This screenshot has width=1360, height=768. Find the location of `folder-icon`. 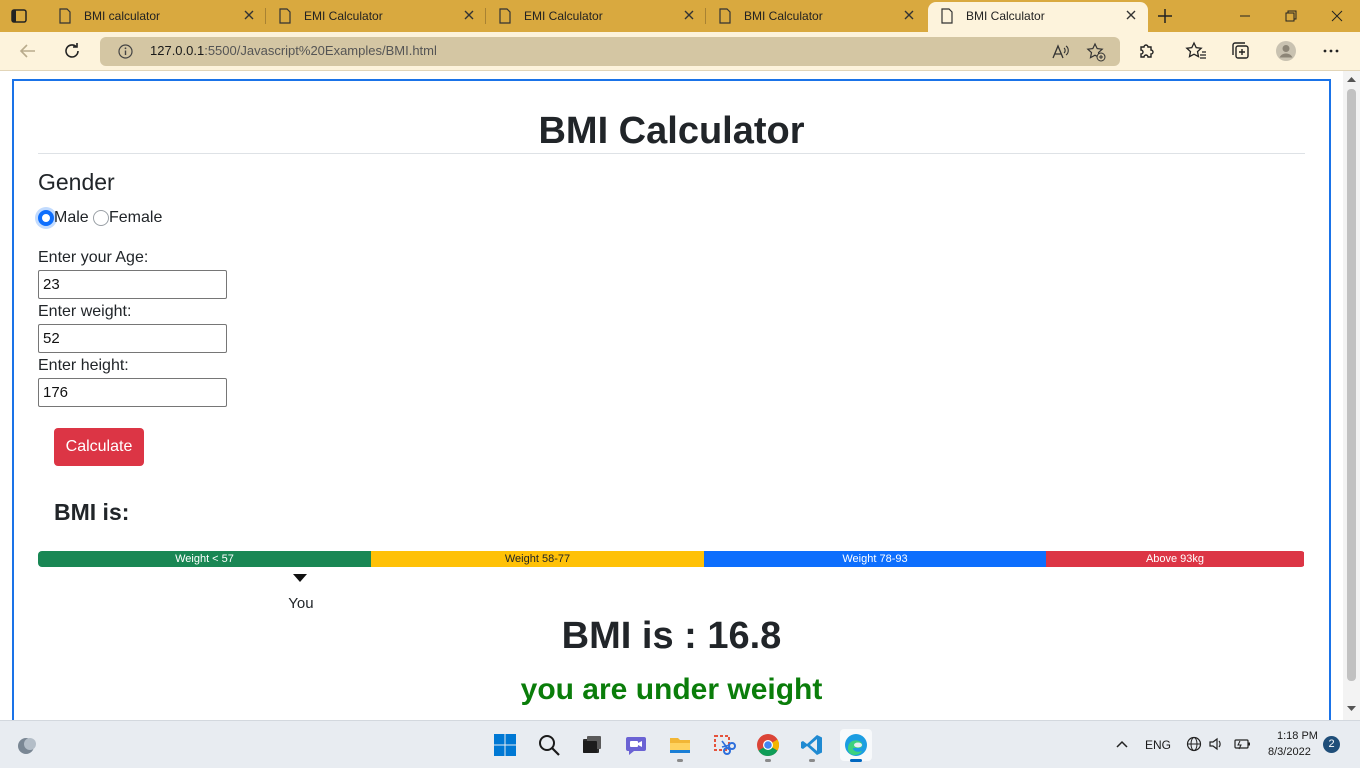

folder-icon is located at coordinates (680, 745).